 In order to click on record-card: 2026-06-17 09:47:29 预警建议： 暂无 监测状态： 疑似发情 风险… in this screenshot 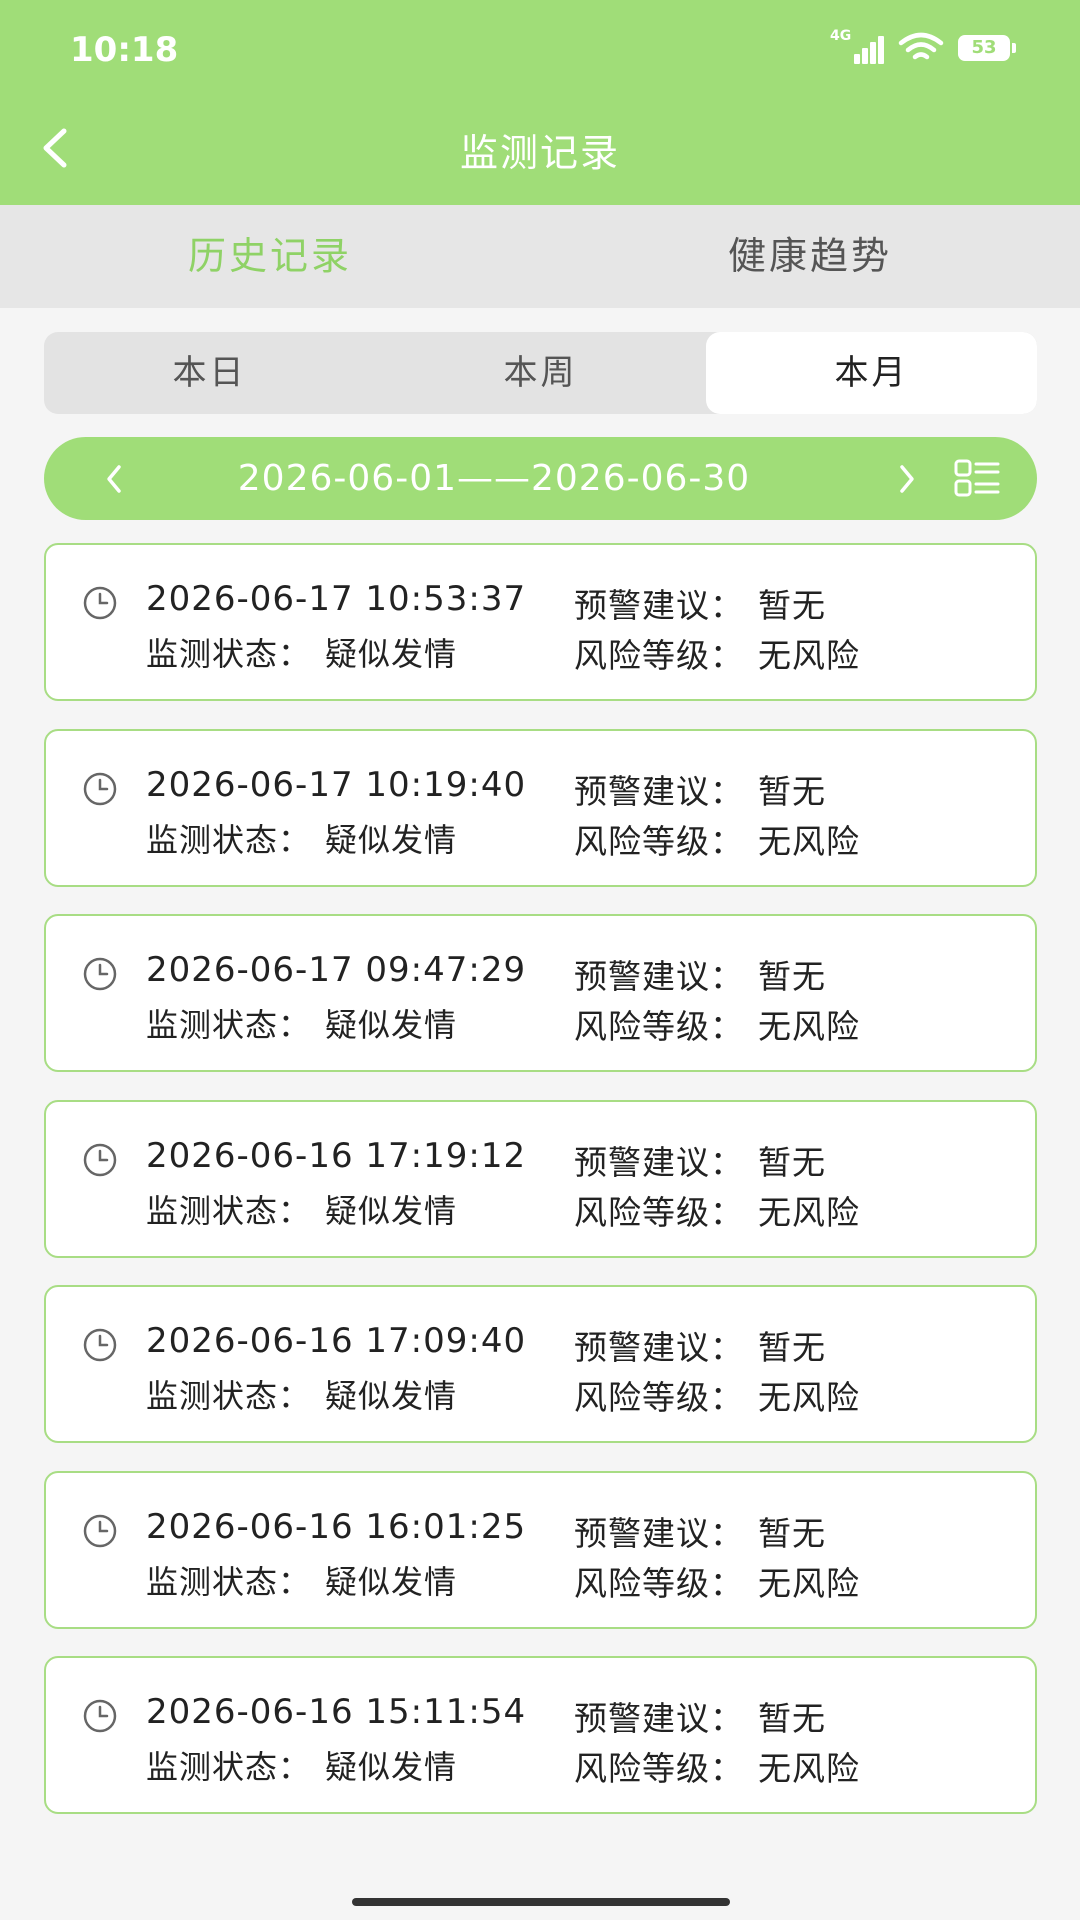, I will do `click(540, 993)`.